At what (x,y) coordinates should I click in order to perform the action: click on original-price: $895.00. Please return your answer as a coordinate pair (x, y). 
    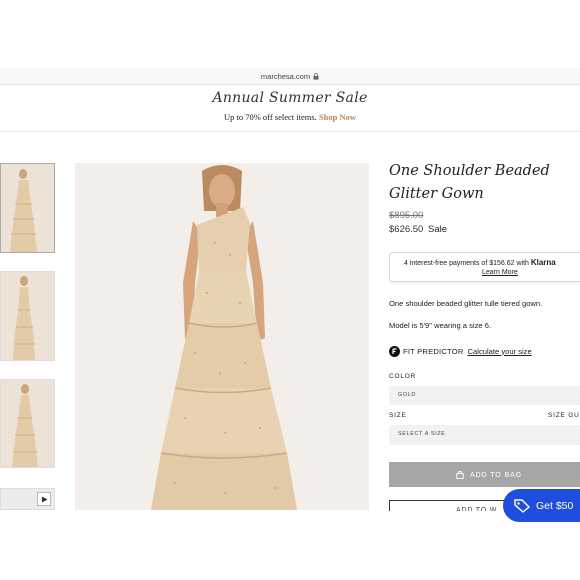
    Looking at the image, I should click on (406, 215).